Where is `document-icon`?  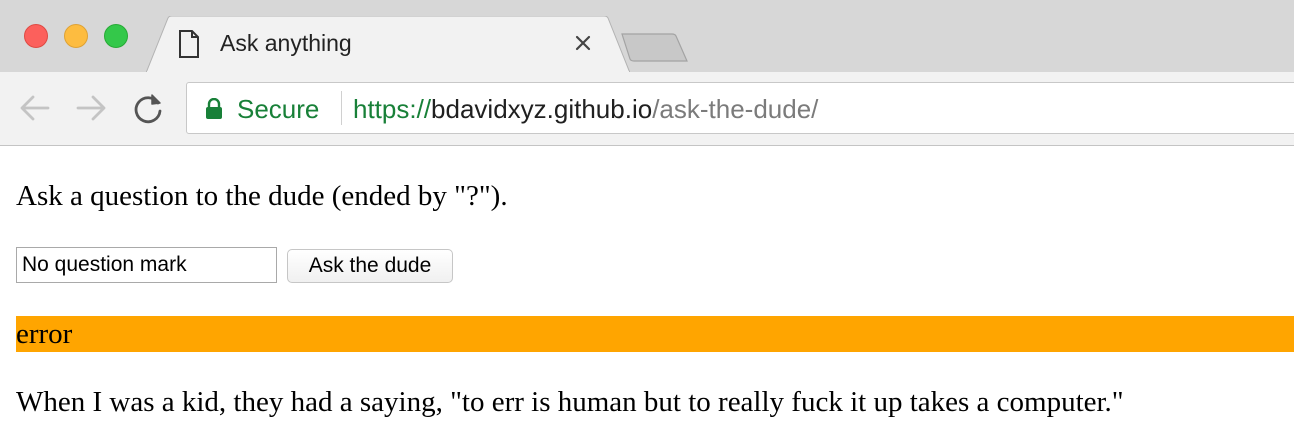
document-icon is located at coordinates (189, 46).